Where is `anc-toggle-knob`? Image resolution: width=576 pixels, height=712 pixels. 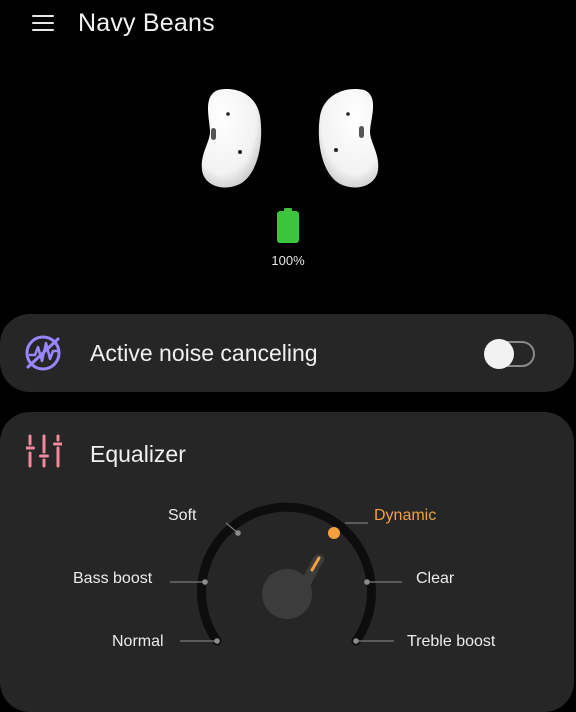 anc-toggle-knob is located at coordinates (499, 354).